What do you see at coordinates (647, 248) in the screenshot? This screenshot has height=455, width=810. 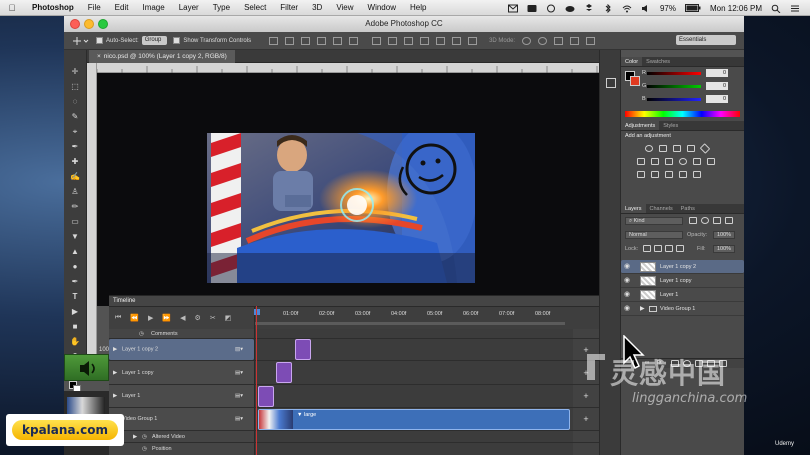 I see `lock-transparent-icon` at bounding box center [647, 248].